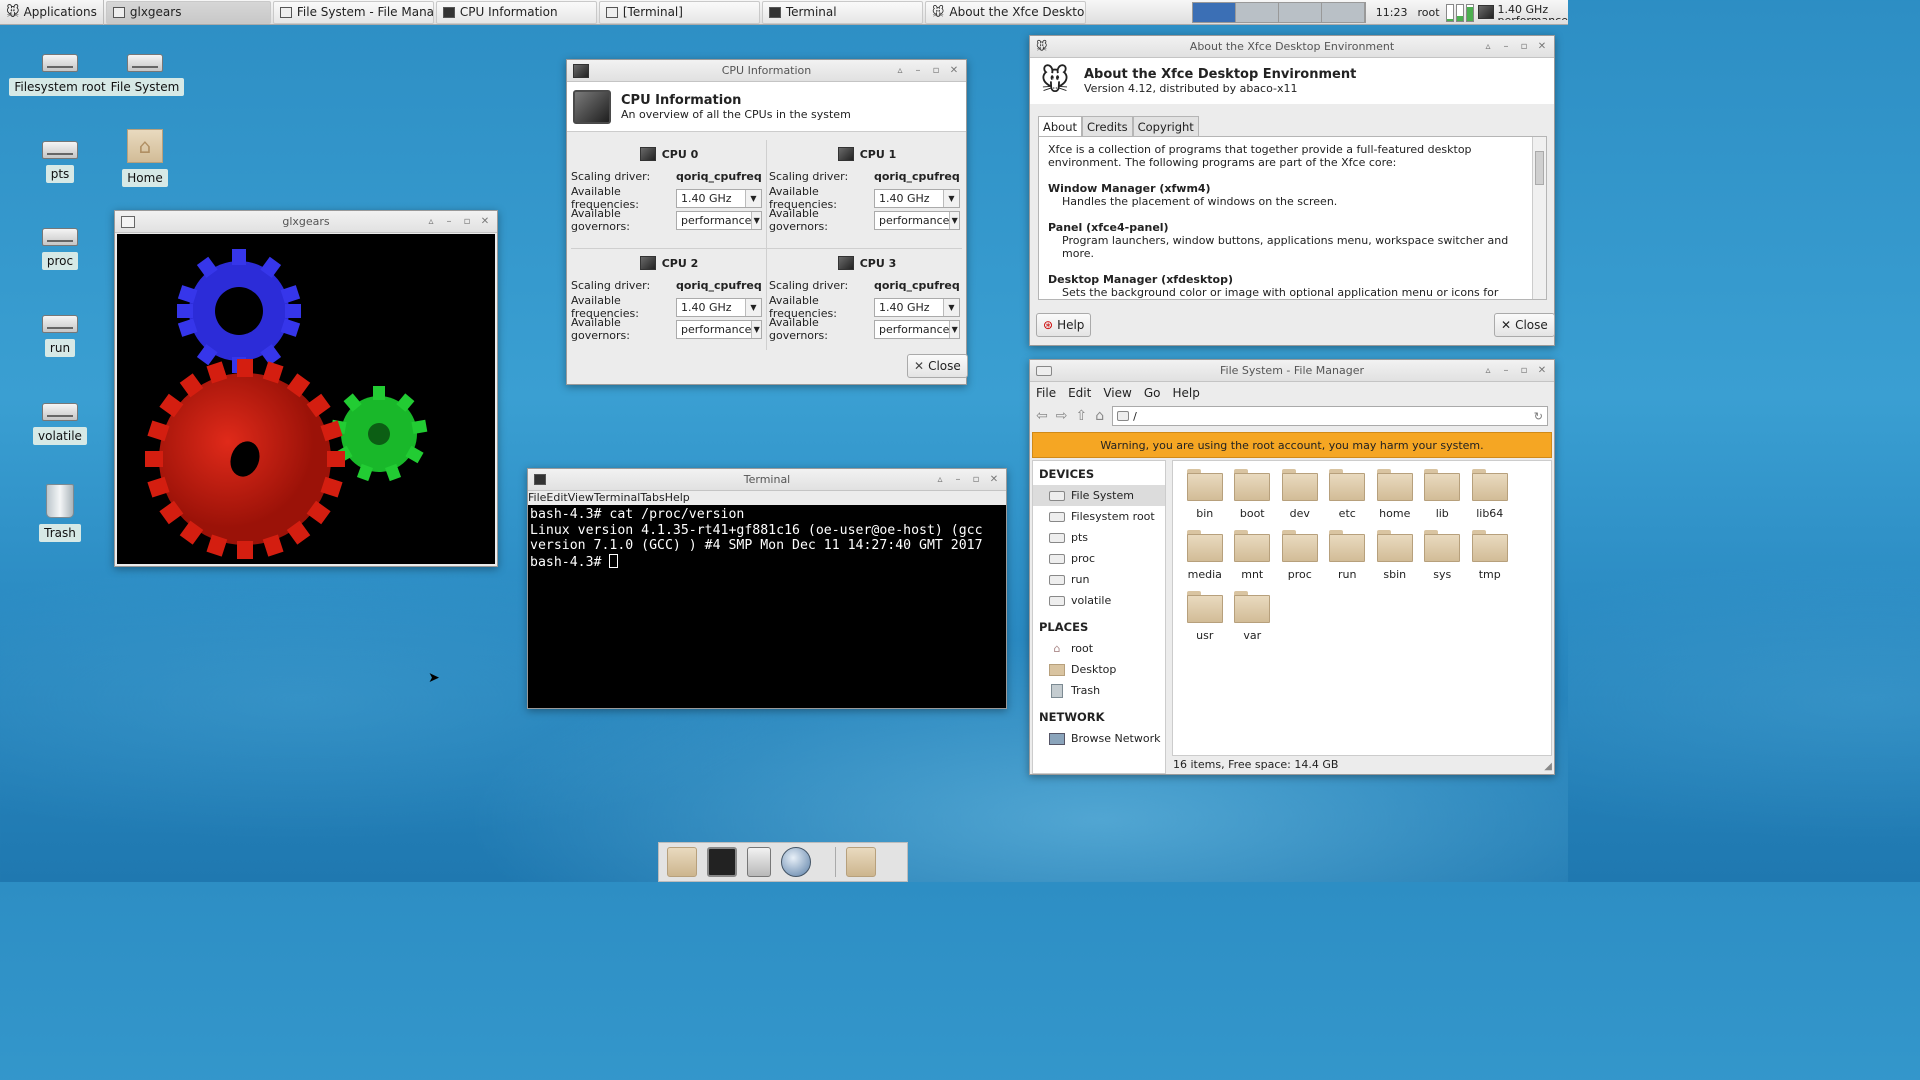  Describe the element at coordinates (1395, 555) in the screenshot. I see `folder-sbin: sbin` at that location.